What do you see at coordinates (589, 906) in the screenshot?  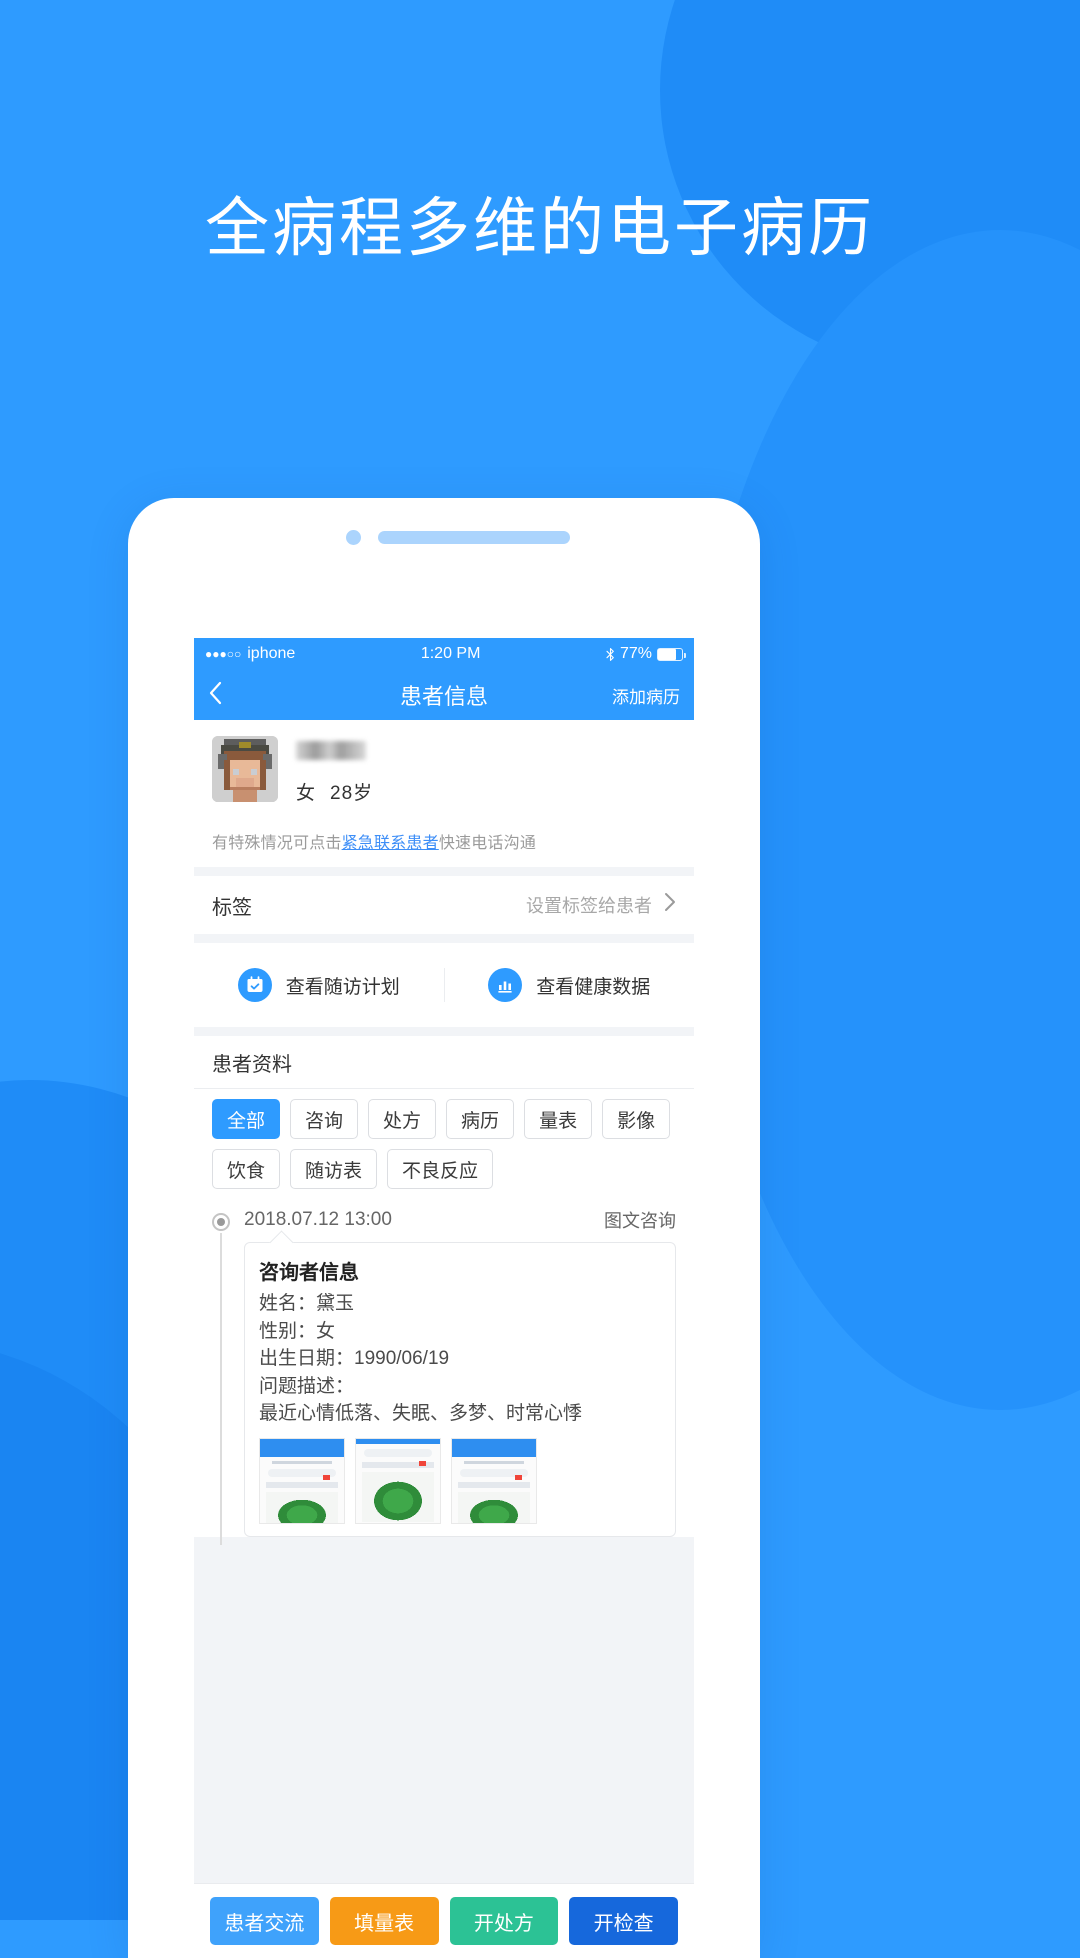 I see `tag-value: 设置标签给患者` at bounding box center [589, 906].